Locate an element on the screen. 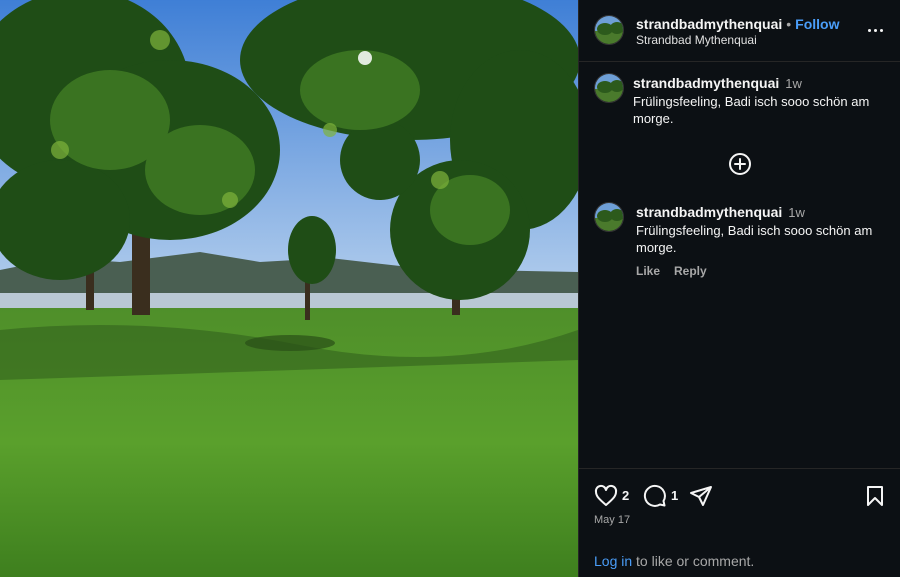  caption-header: strandbadmythenquai 1w is located at coordinates (717, 83).